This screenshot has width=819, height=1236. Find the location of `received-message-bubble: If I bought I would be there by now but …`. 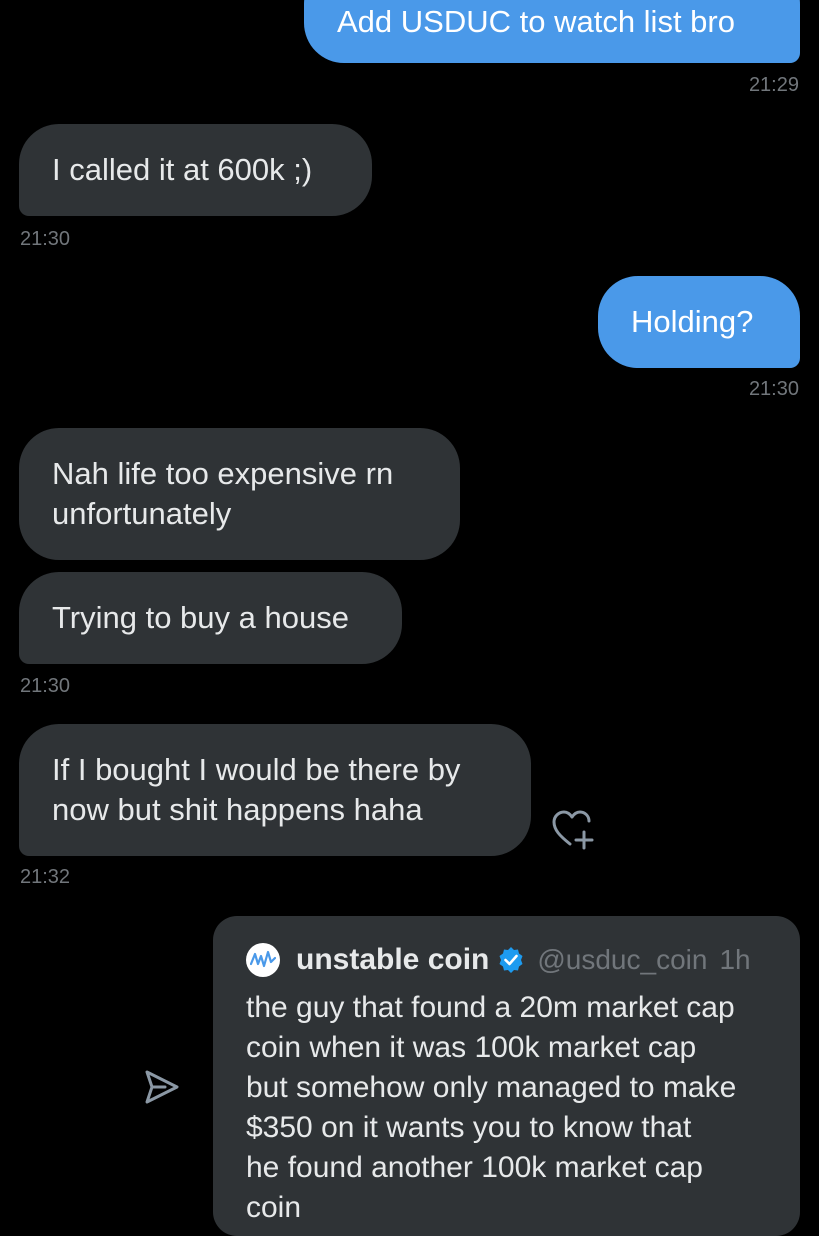

received-message-bubble: If I bought I would be there by now but … is located at coordinates (275, 790).